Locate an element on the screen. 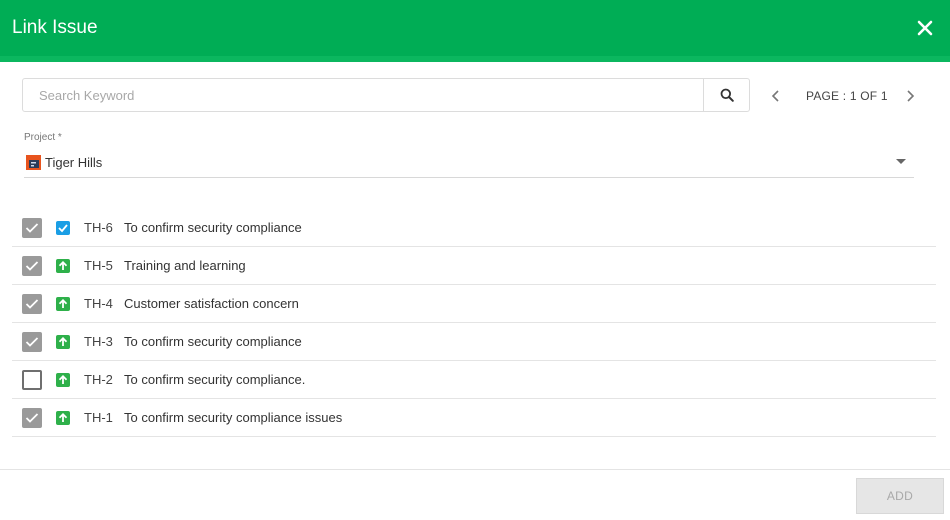  close-icon is located at coordinates (925, 28).